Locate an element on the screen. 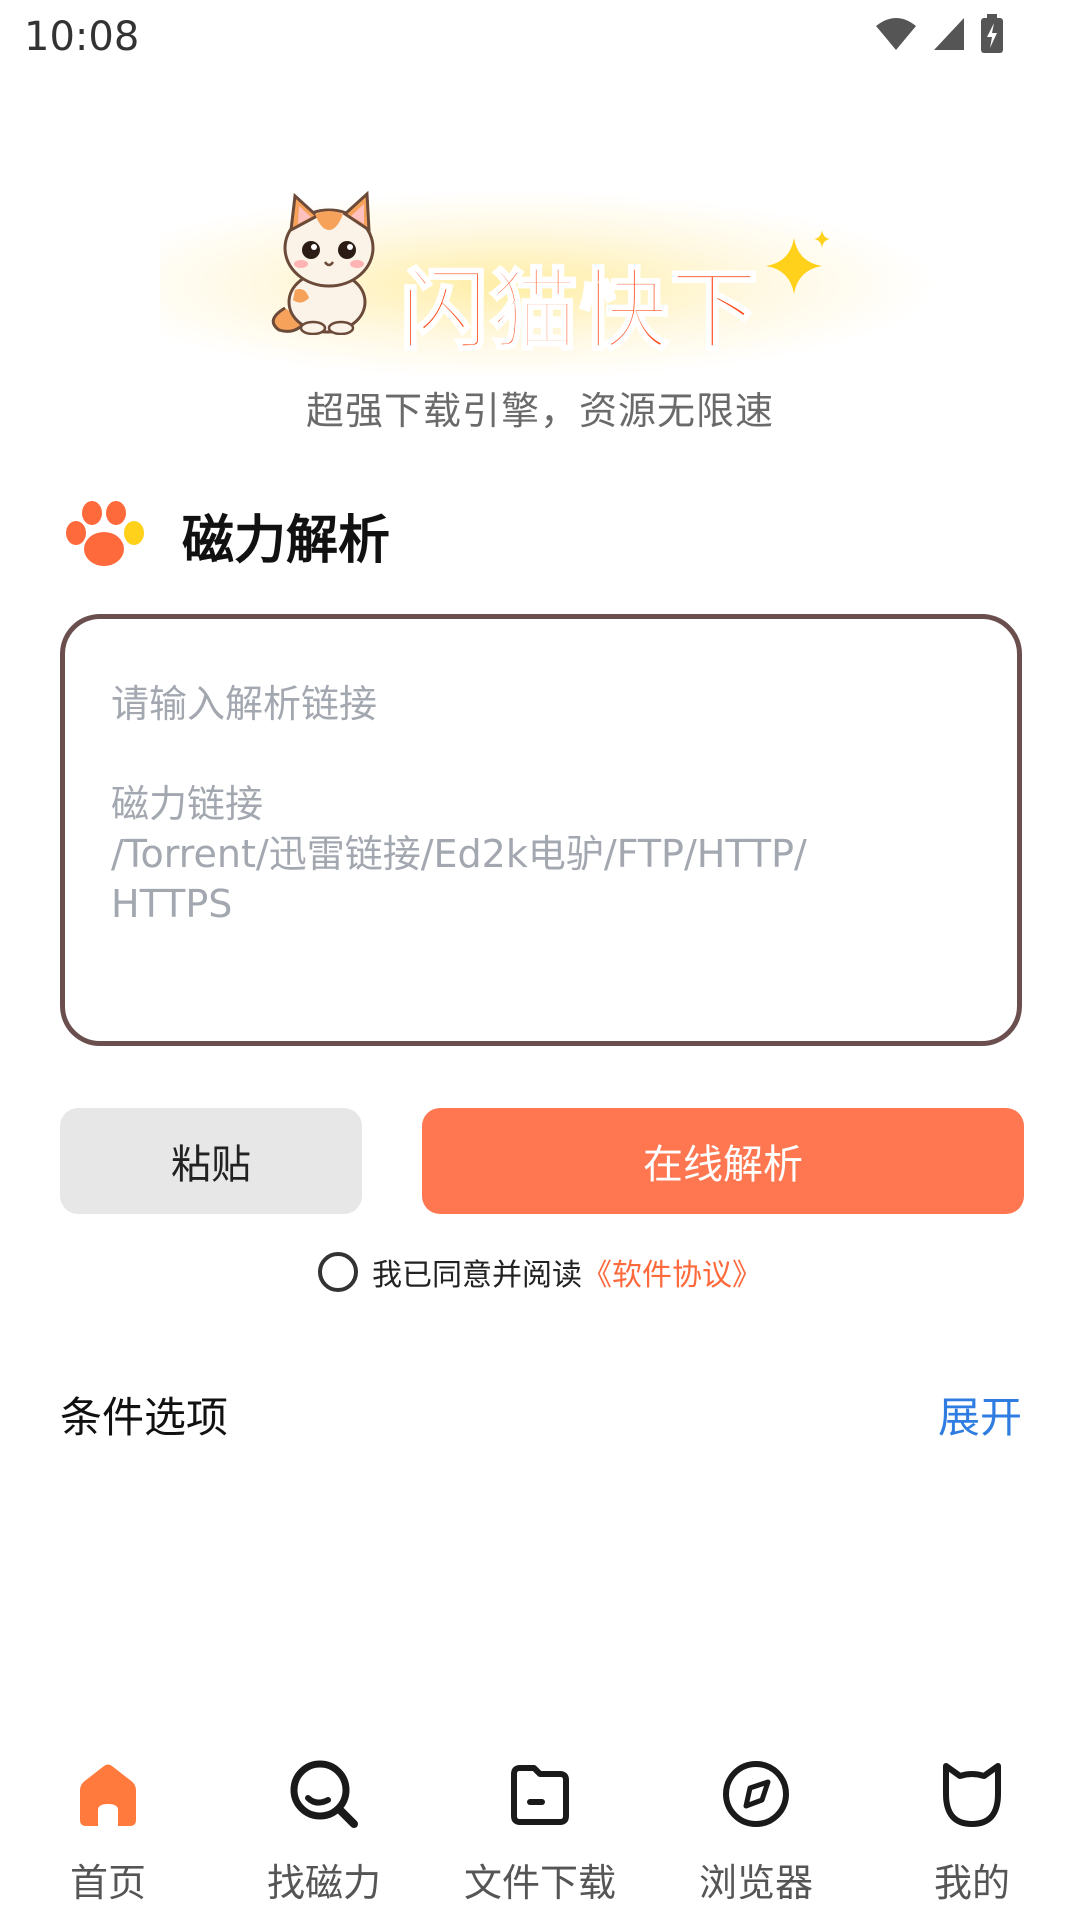  nav-item-downloads: 文件下载 is located at coordinates (540, 1830).